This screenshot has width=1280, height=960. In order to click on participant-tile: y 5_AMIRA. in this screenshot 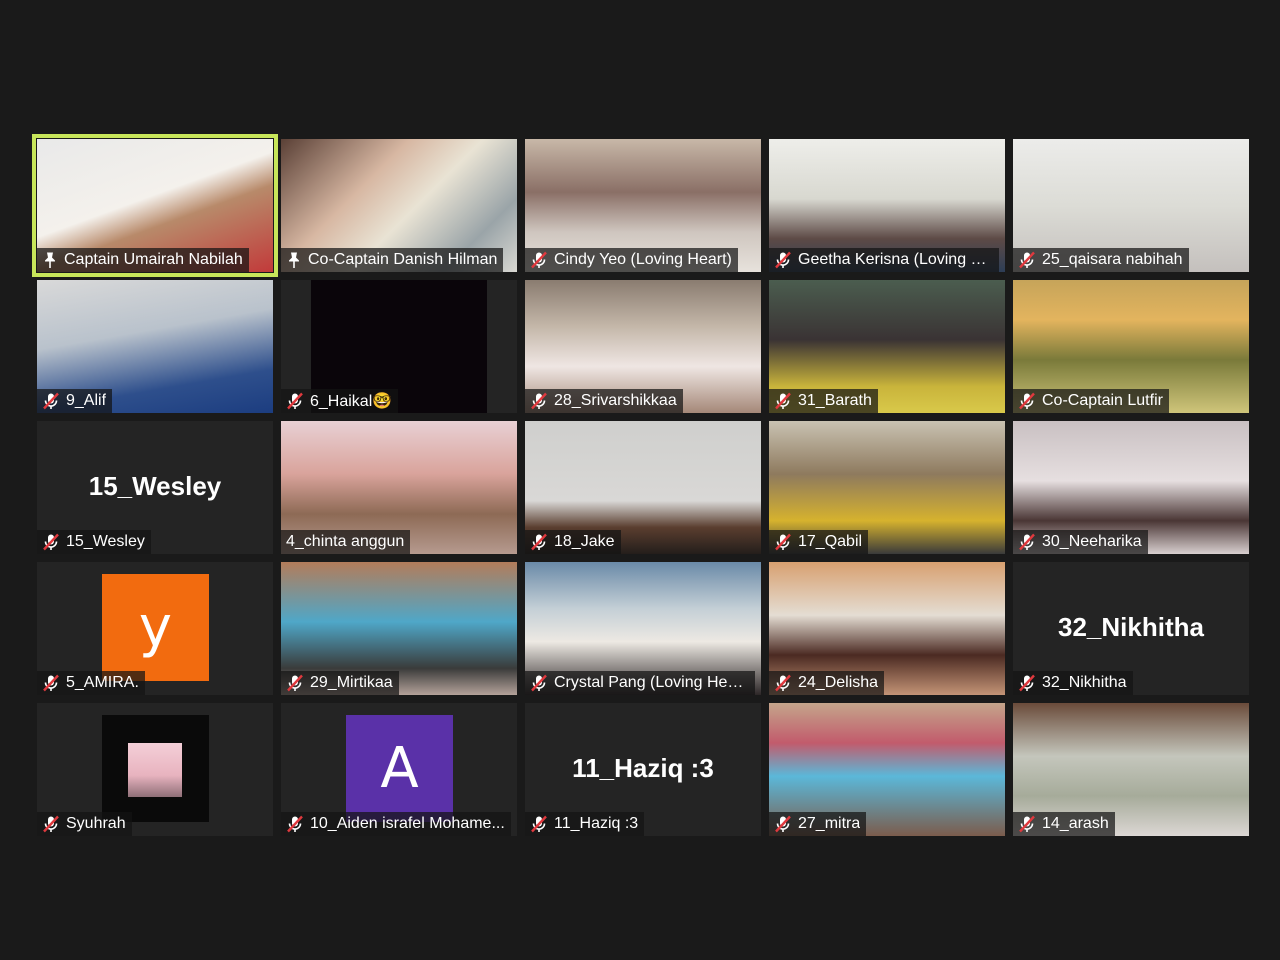, I will do `click(155, 628)`.